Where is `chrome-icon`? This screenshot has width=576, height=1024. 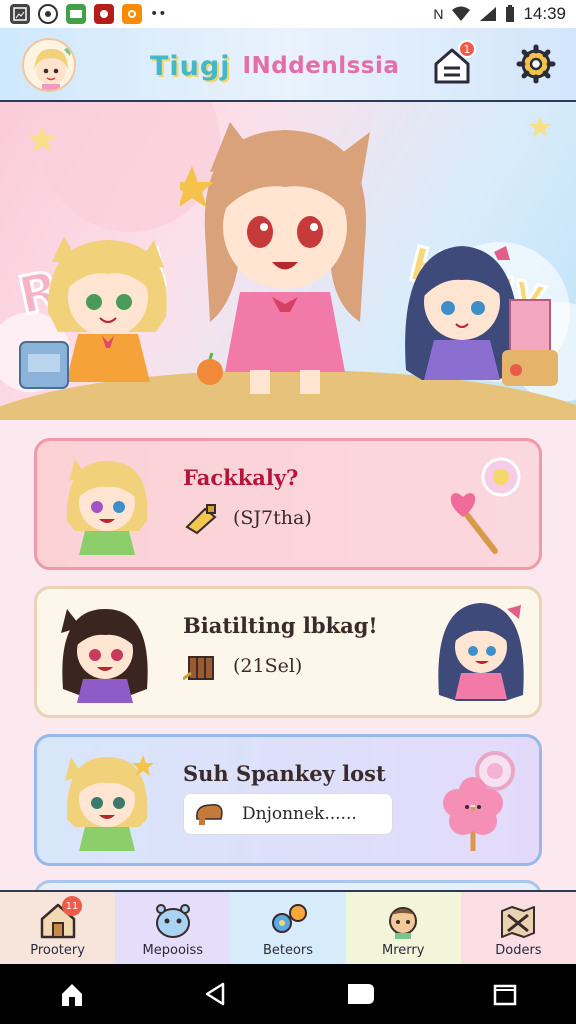 chrome-icon is located at coordinates (48, 14).